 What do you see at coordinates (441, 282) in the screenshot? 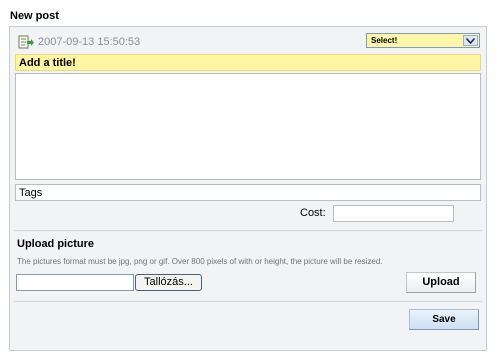
I see `upload-button: Upload` at bounding box center [441, 282].